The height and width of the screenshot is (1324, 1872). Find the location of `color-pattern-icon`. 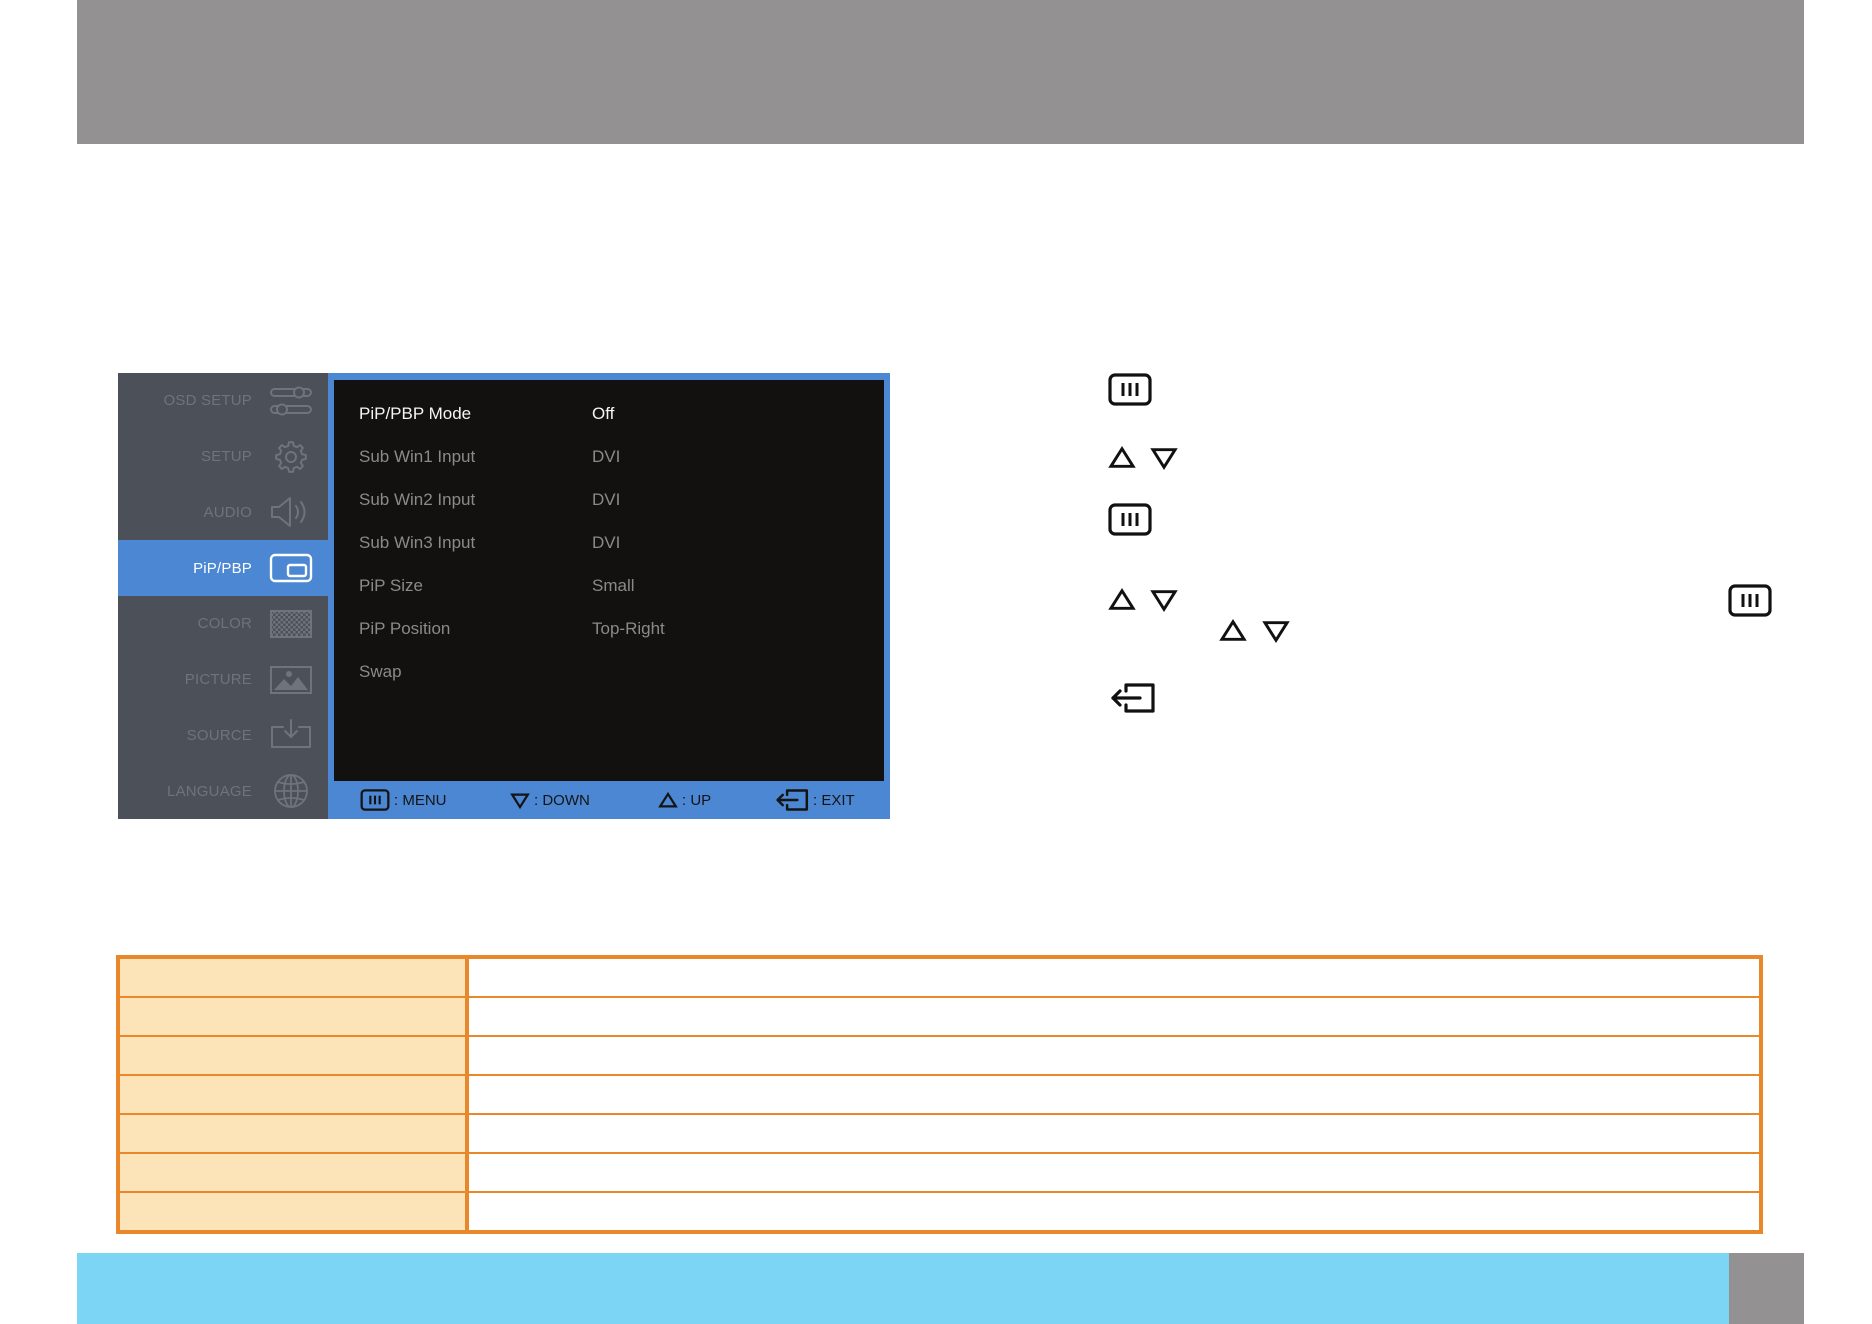

color-pattern-icon is located at coordinates (291, 624).